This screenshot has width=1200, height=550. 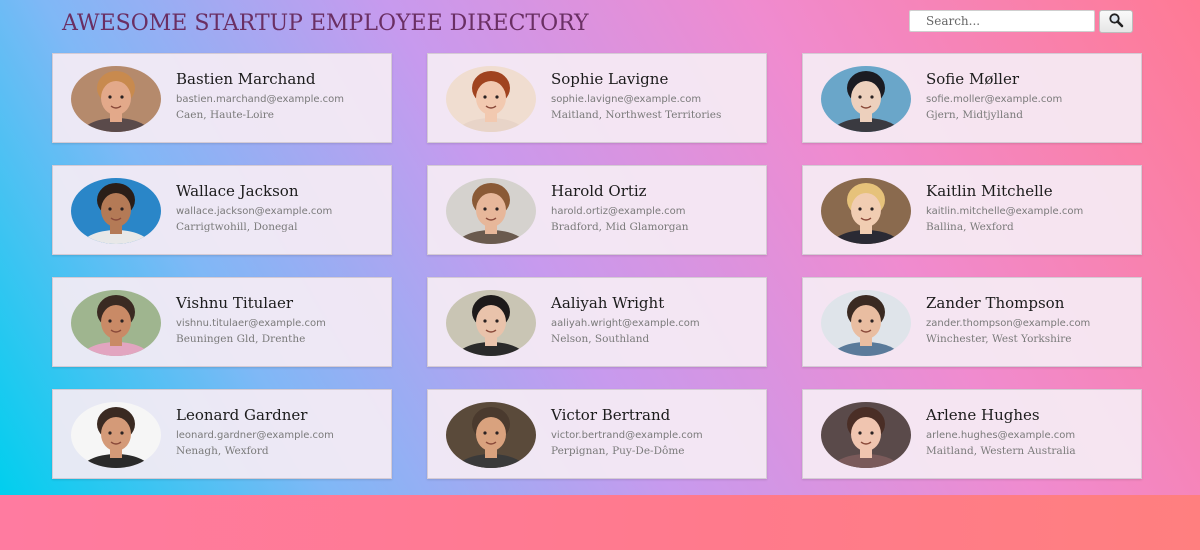 What do you see at coordinates (972, 79) in the screenshot?
I see `employee-name: Sofie Møller` at bounding box center [972, 79].